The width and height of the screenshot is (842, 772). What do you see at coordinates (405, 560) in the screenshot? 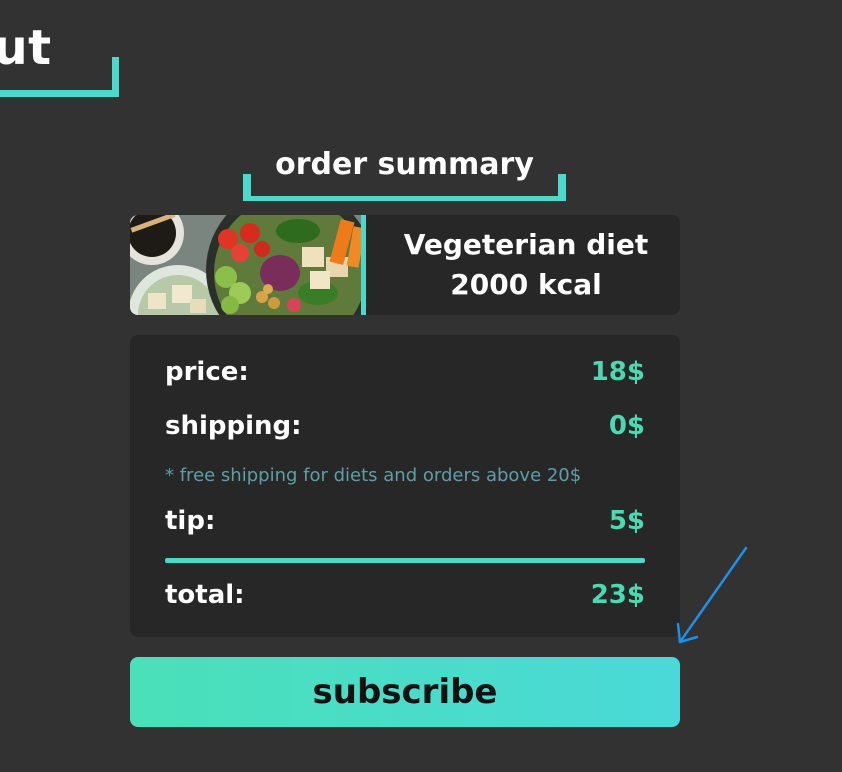
I see `total-divider` at bounding box center [405, 560].